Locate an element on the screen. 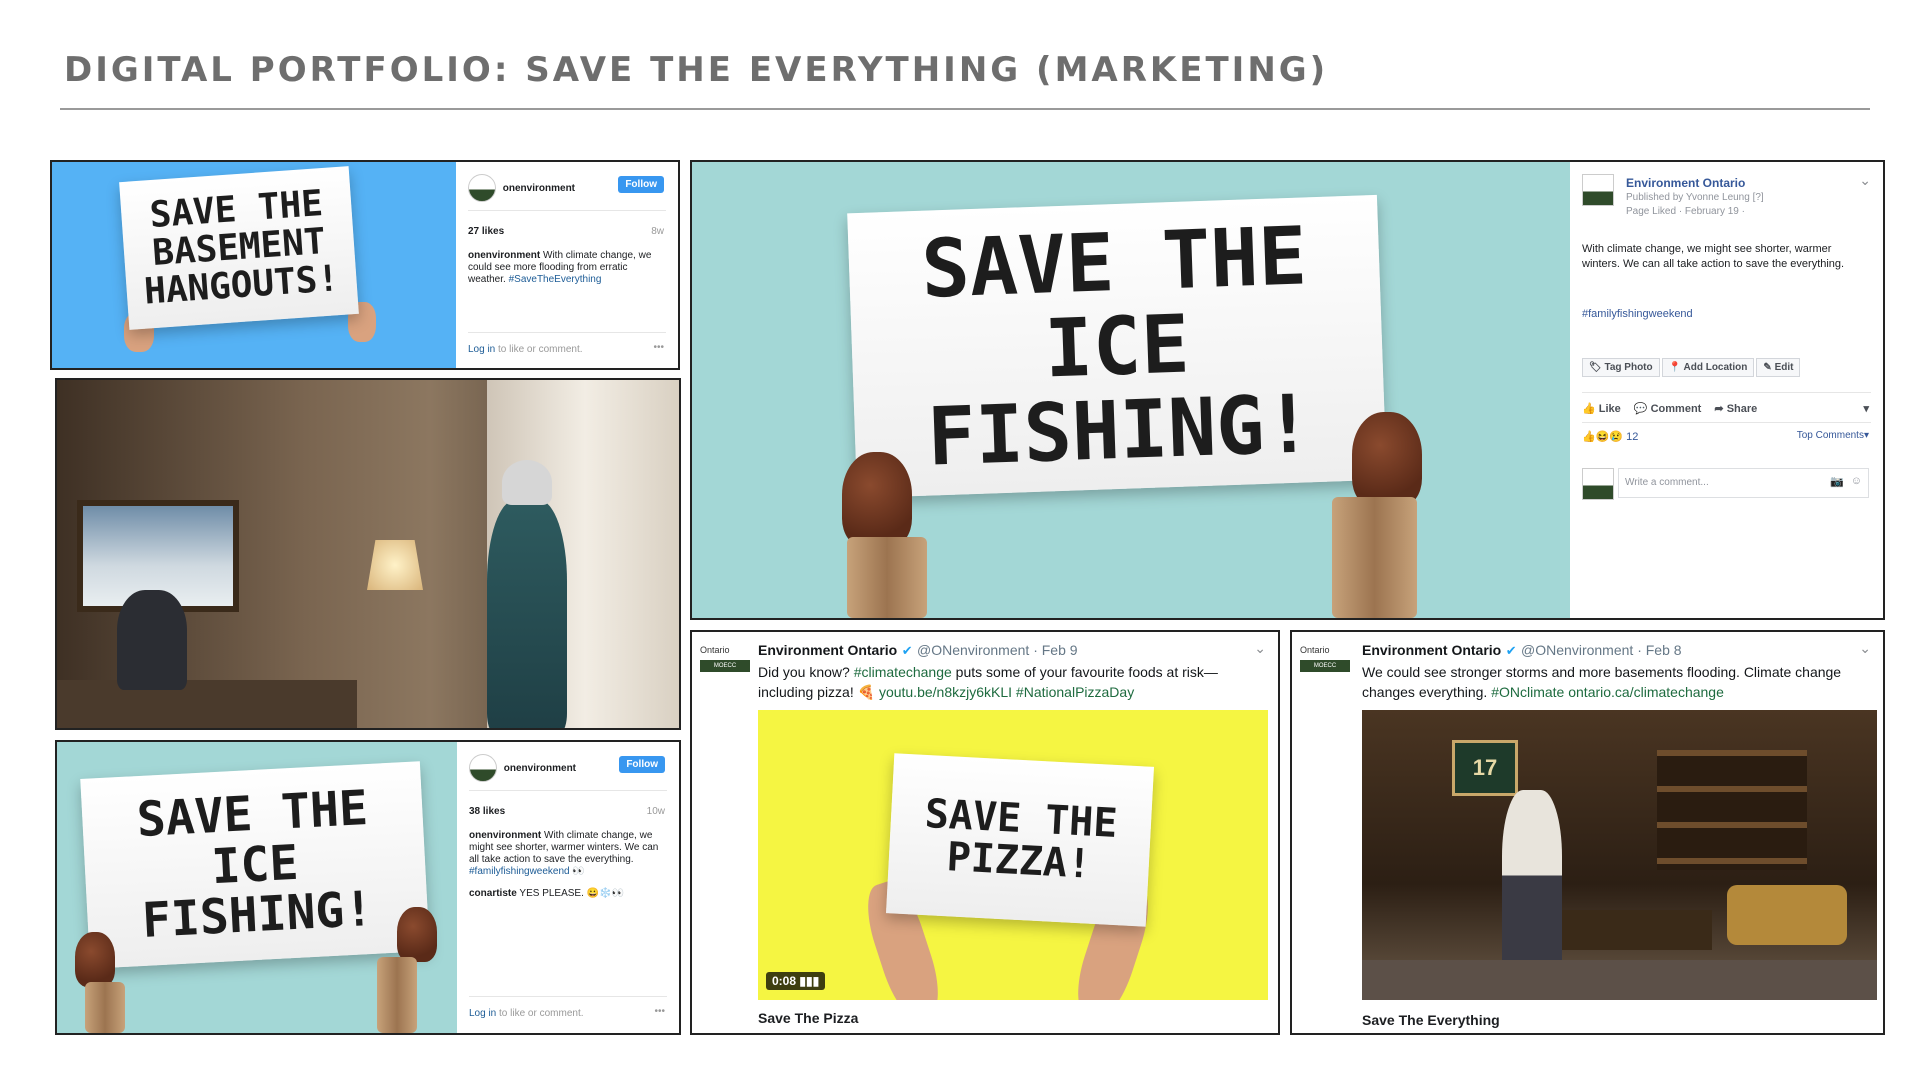 The width and height of the screenshot is (1920, 1080). tweet-link: ontario.ca/climatechange is located at coordinates (1646, 692).